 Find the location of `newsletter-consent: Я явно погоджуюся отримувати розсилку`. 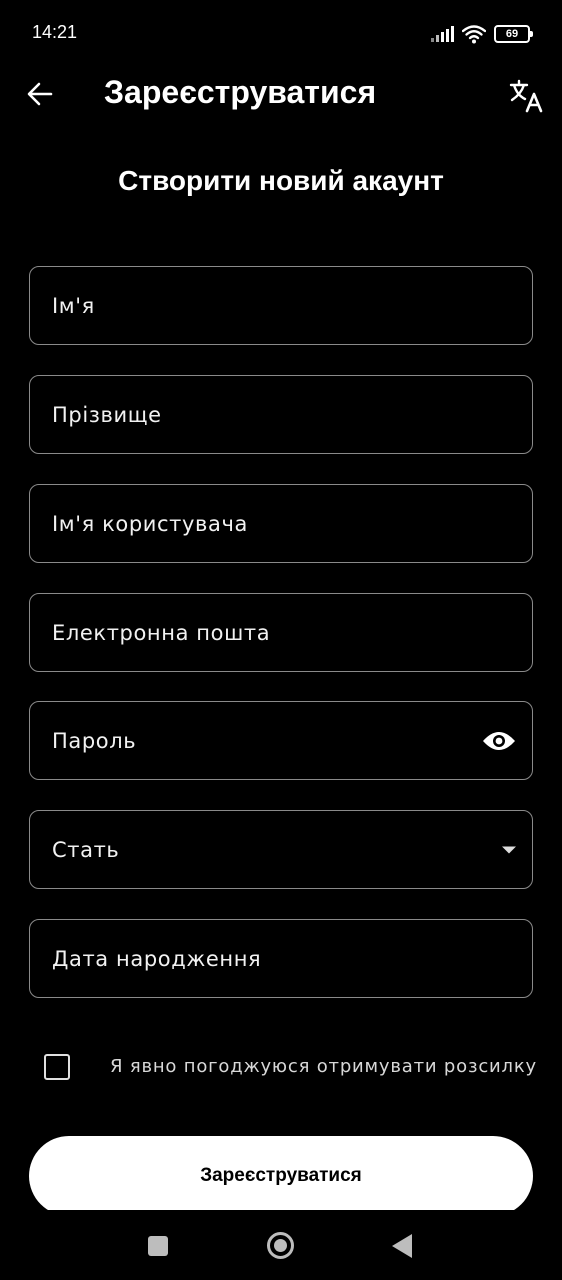

newsletter-consent: Я явно погоджуюся отримувати розсилку is located at coordinates (294, 1068).